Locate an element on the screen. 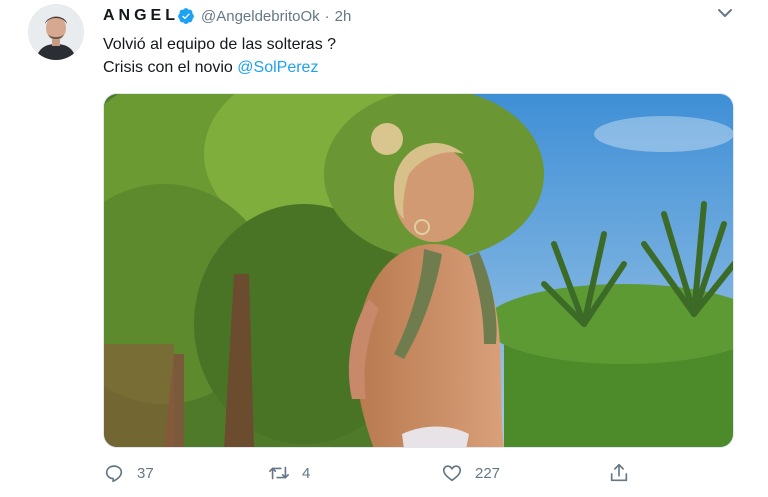  tweet-timestamp: 2h is located at coordinates (343, 16).